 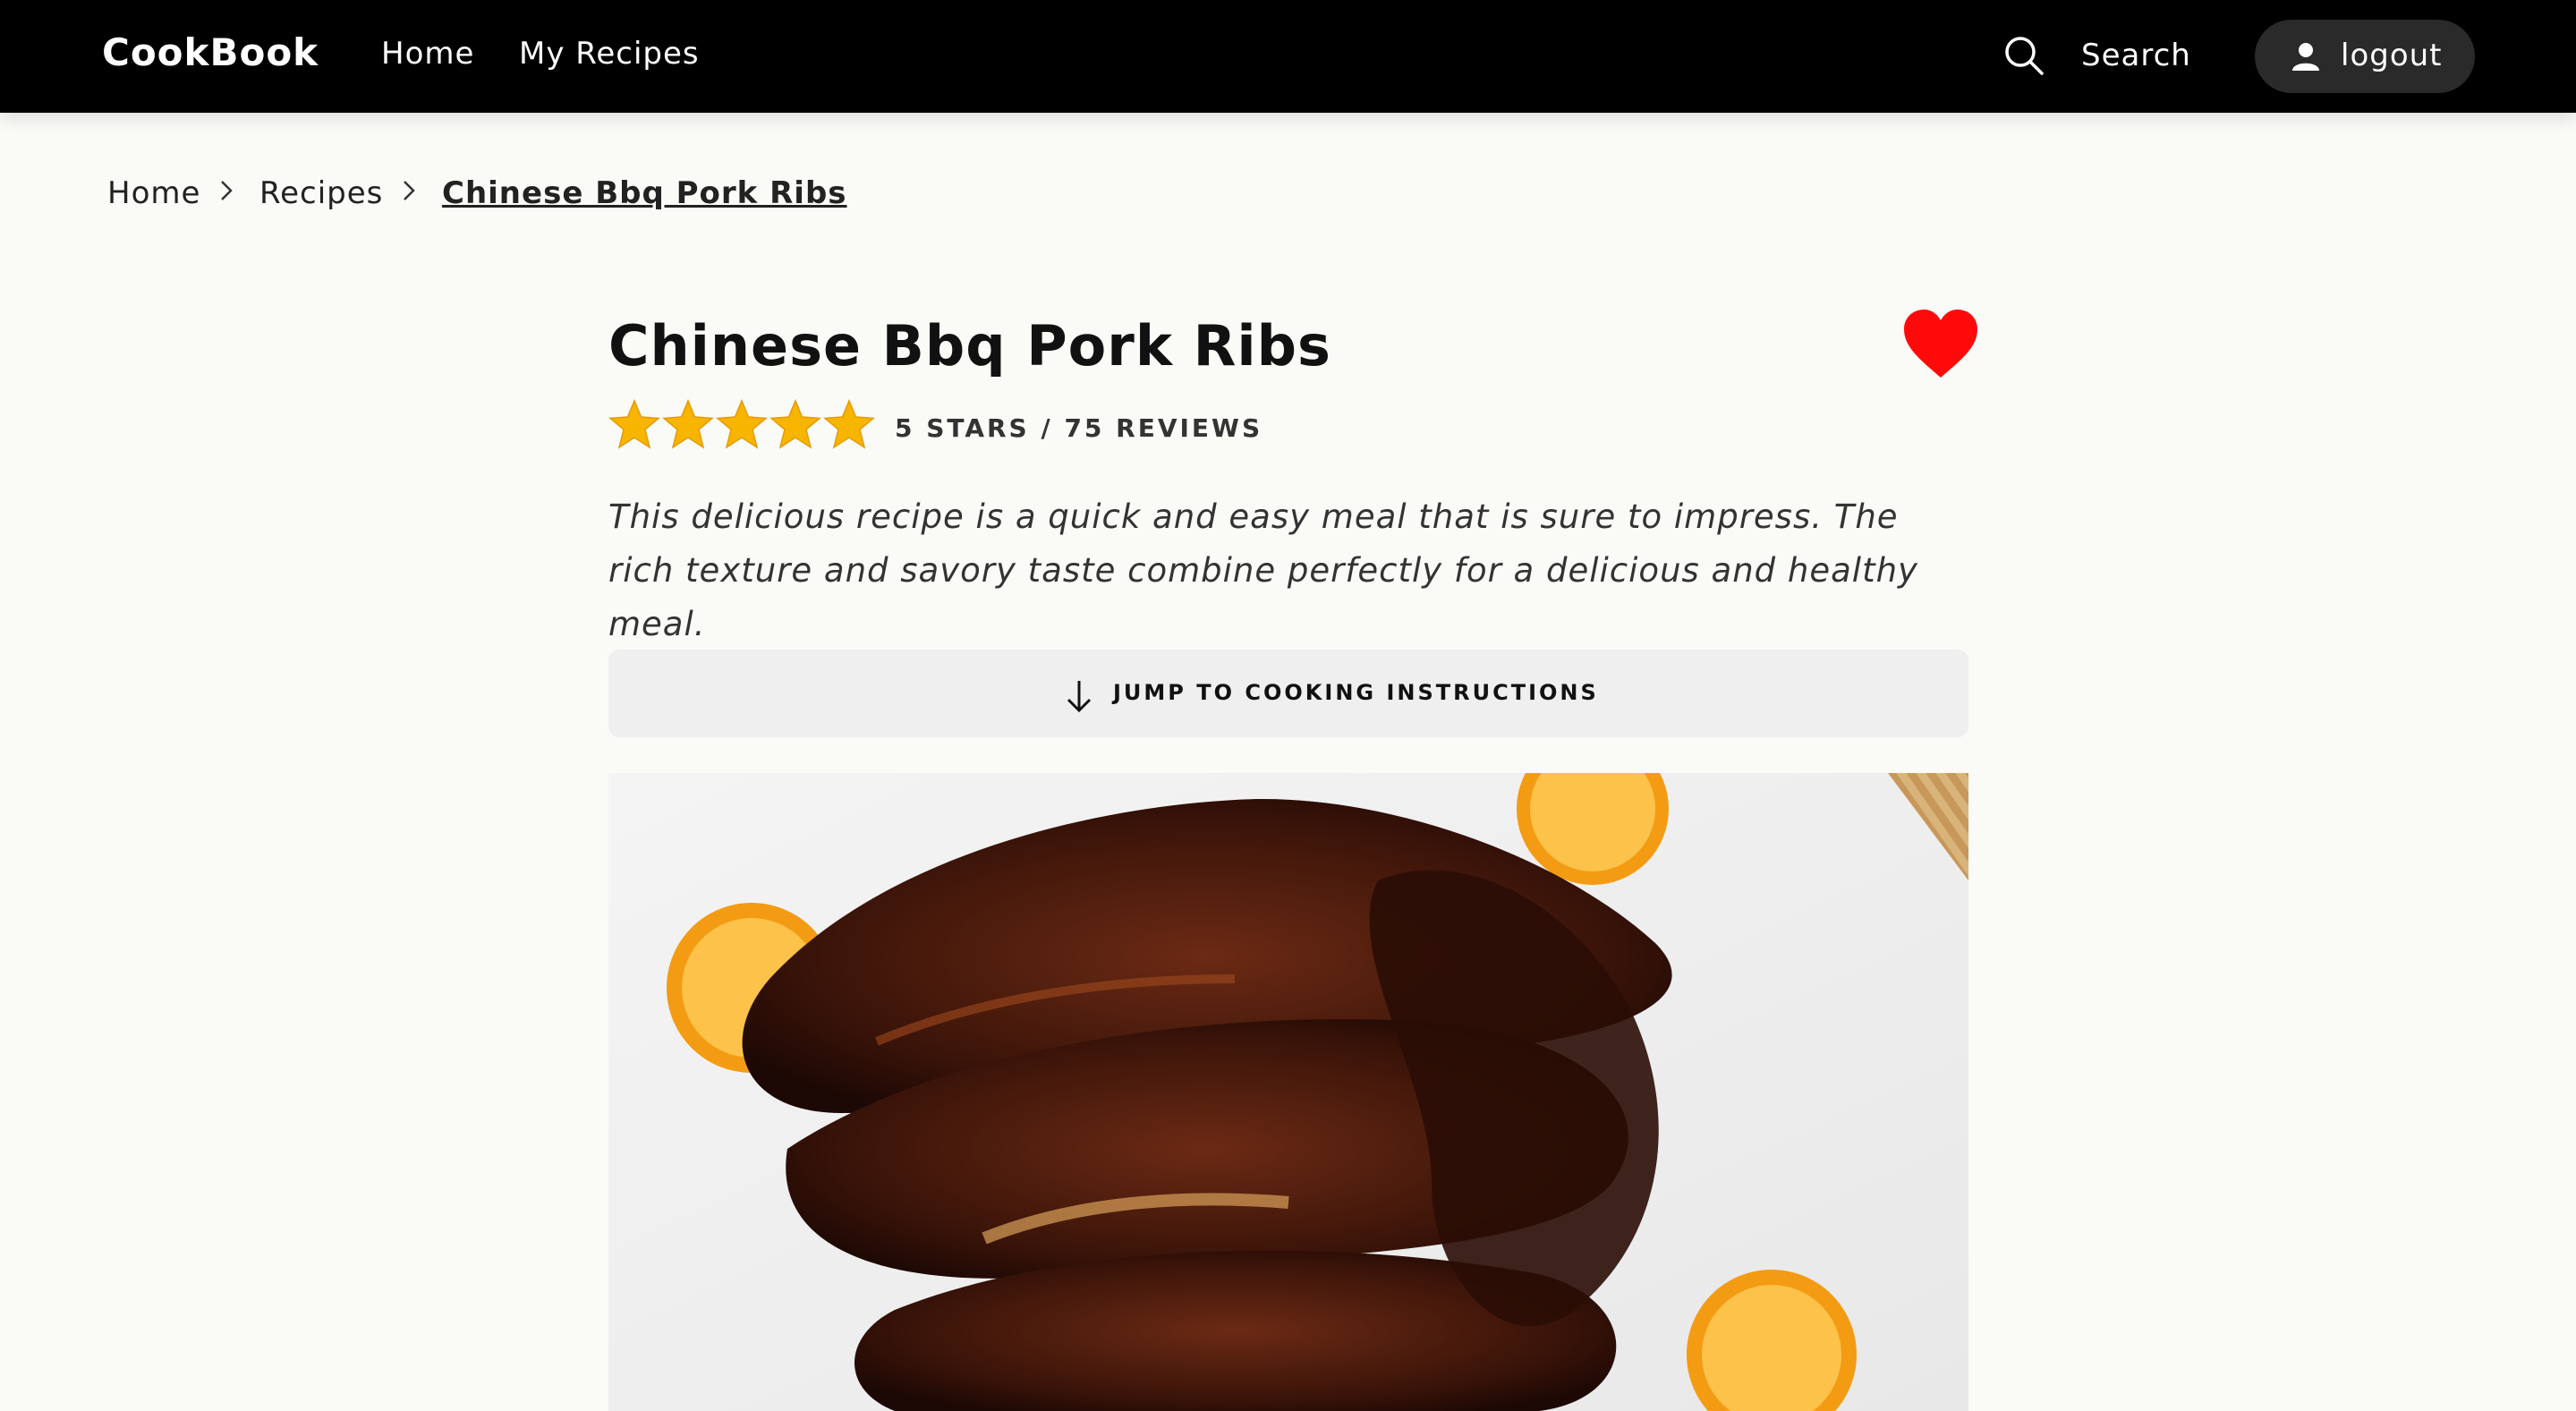 I want to click on brand-logo: CookBook, so click(x=210, y=52).